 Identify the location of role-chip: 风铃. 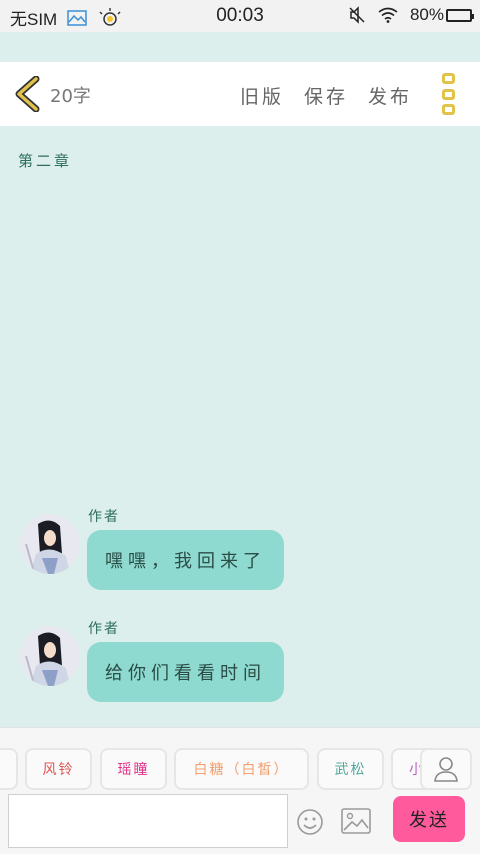
(58, 769).